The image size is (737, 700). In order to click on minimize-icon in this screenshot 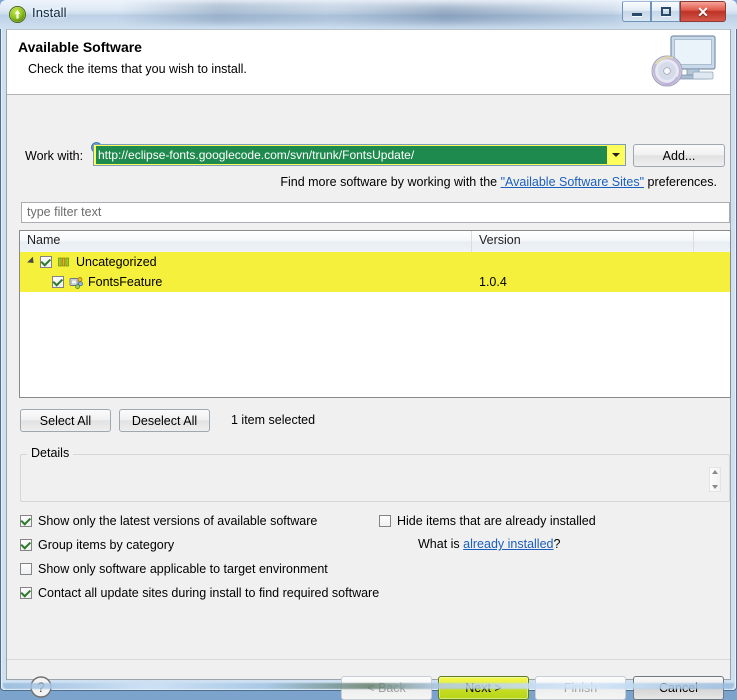, I will do `click(636, 14)`.